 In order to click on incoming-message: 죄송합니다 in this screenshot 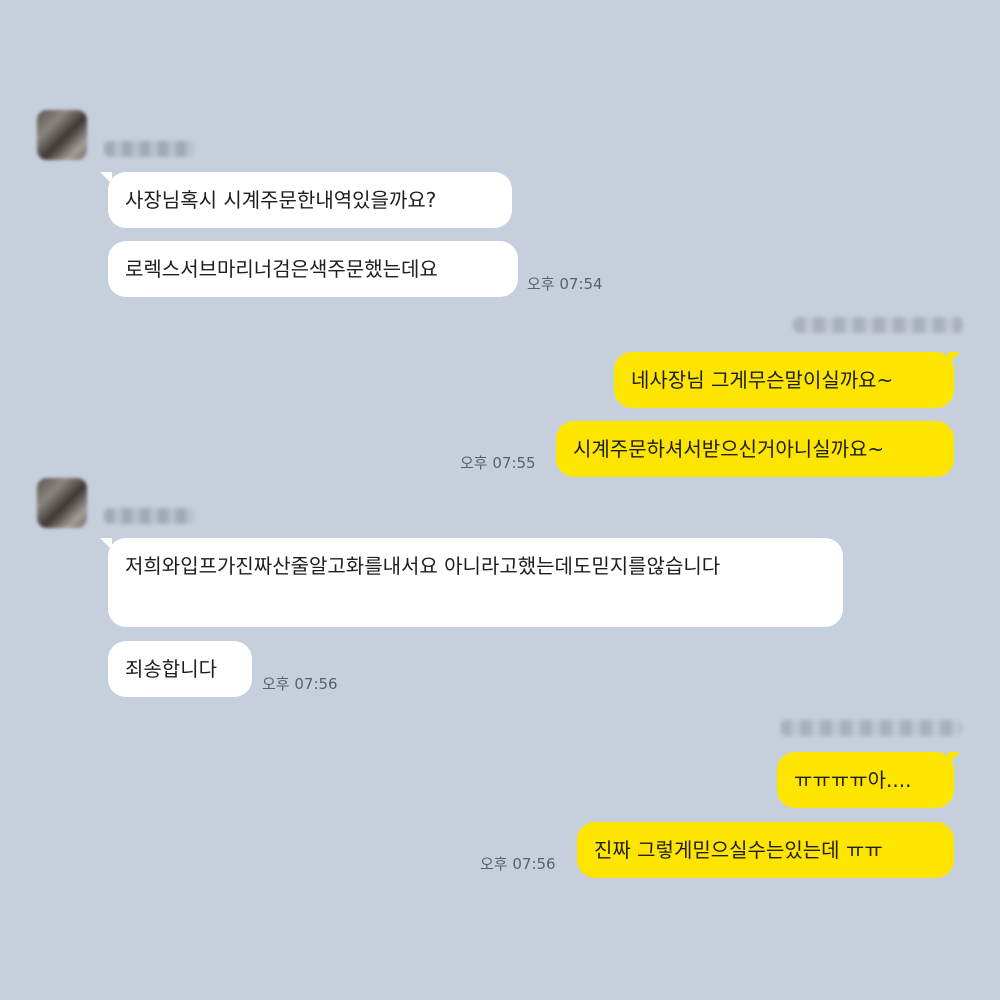, I will do `click(180, 669)`.